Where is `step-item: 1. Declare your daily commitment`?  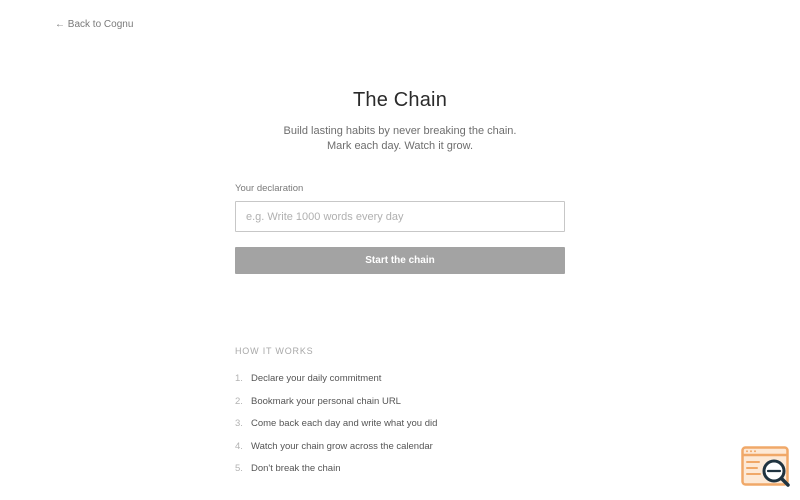 step-item: 1. Declare your daily commitment is located at coordinates (336, 383).